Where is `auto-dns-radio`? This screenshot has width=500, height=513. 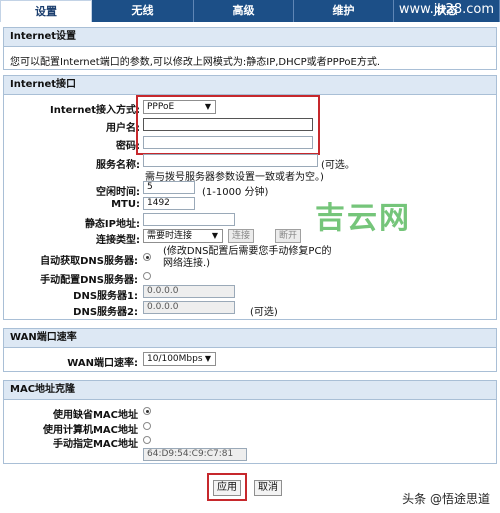 auto-dns-radio is located at coordinates (147, 257).